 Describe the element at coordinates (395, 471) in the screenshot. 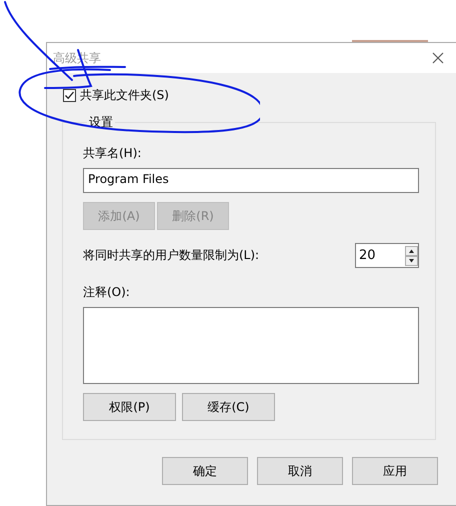

I see `dialog-button: 应用` at that location.